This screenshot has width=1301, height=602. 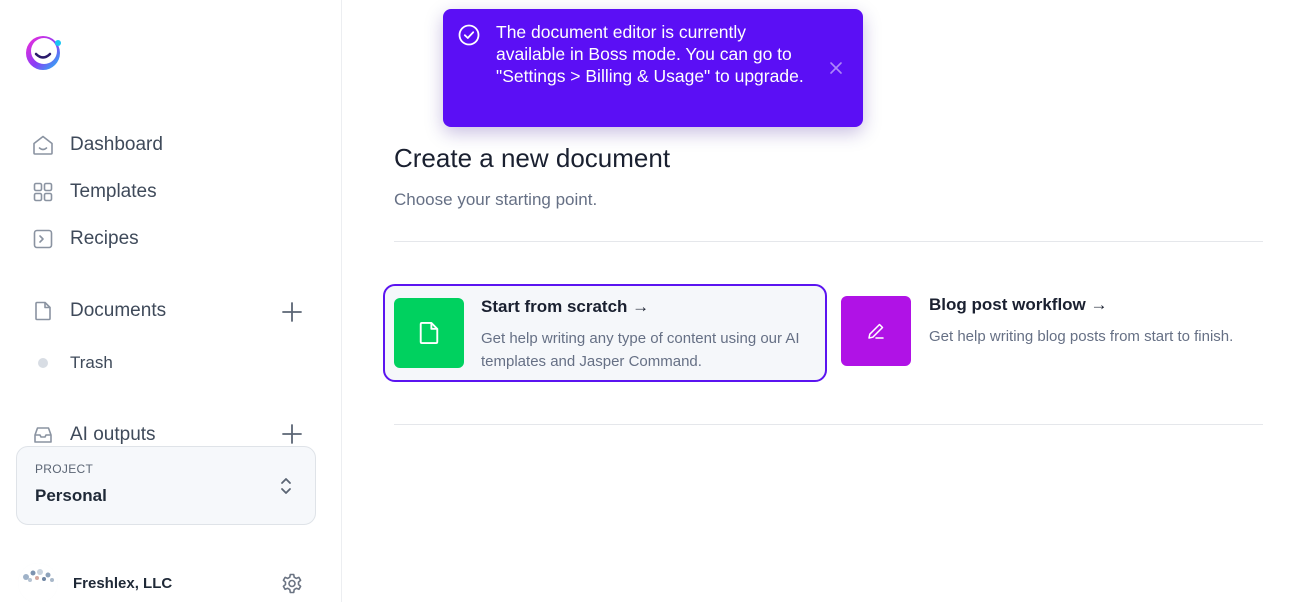 I want to click on page-title: Create a new document, so click(x=532, y=158).